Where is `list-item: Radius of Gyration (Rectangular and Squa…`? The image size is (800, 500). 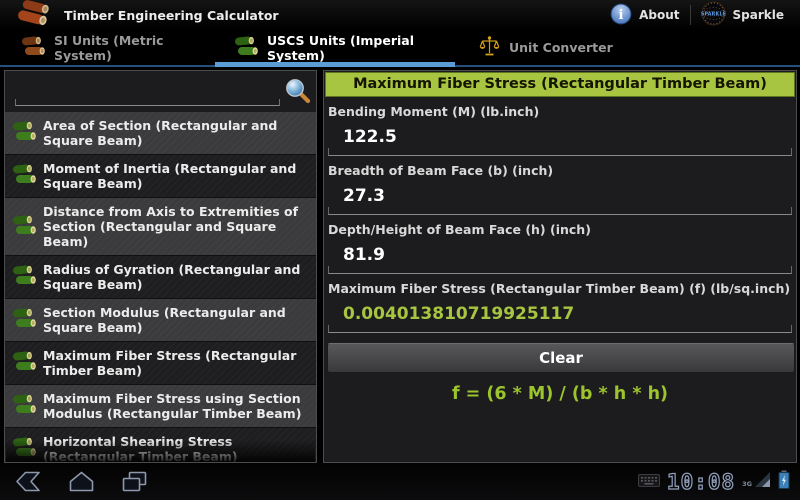
list-item: Radius of Gyration (Rectangular and Squa… is located at coordinates (160, 277).